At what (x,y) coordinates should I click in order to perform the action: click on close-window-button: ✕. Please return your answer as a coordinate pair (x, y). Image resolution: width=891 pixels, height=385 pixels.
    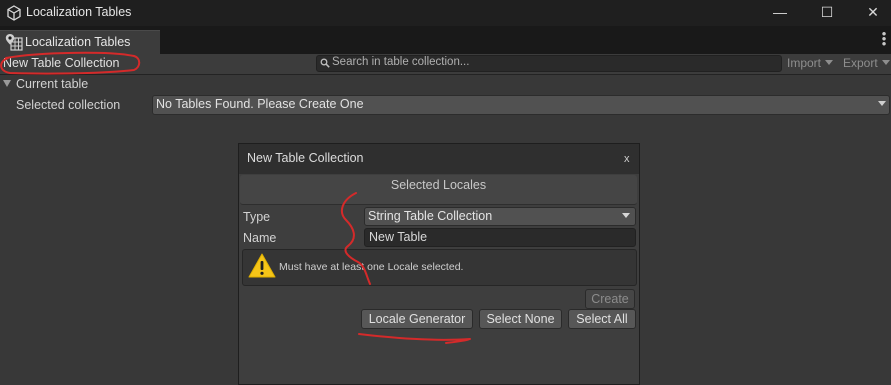
    Looking at the image, I should click on (870, 13).